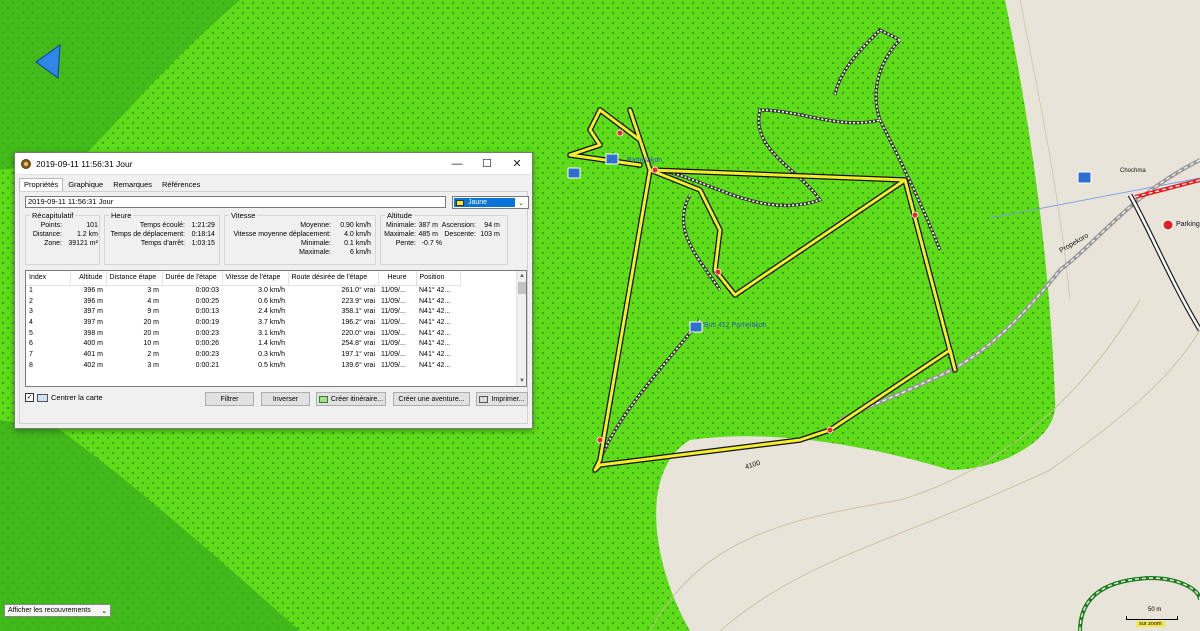  What do you see at coordinates (192, 278) in the screenshot?
I see `col-duree: Durée de l'étape` at bounding box center [192, 278].